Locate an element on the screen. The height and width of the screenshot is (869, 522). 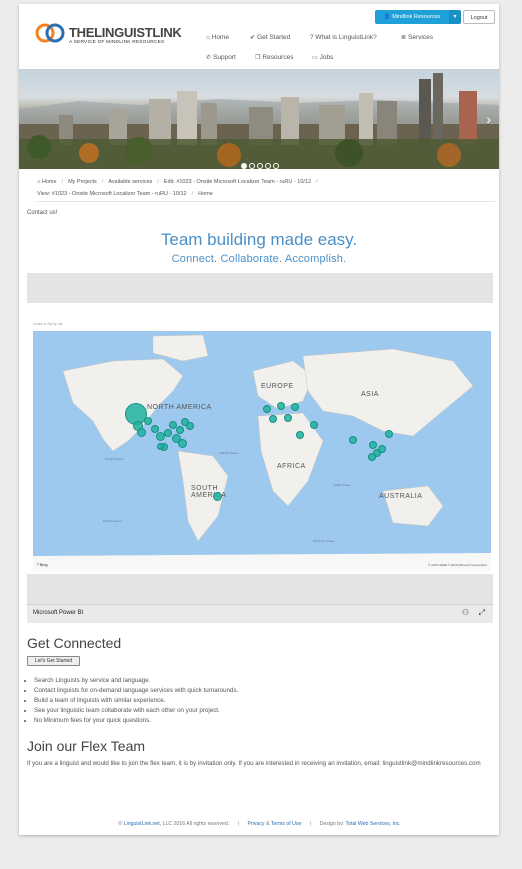
terms-link: Terms of Use is located at coordinates (286, 824).